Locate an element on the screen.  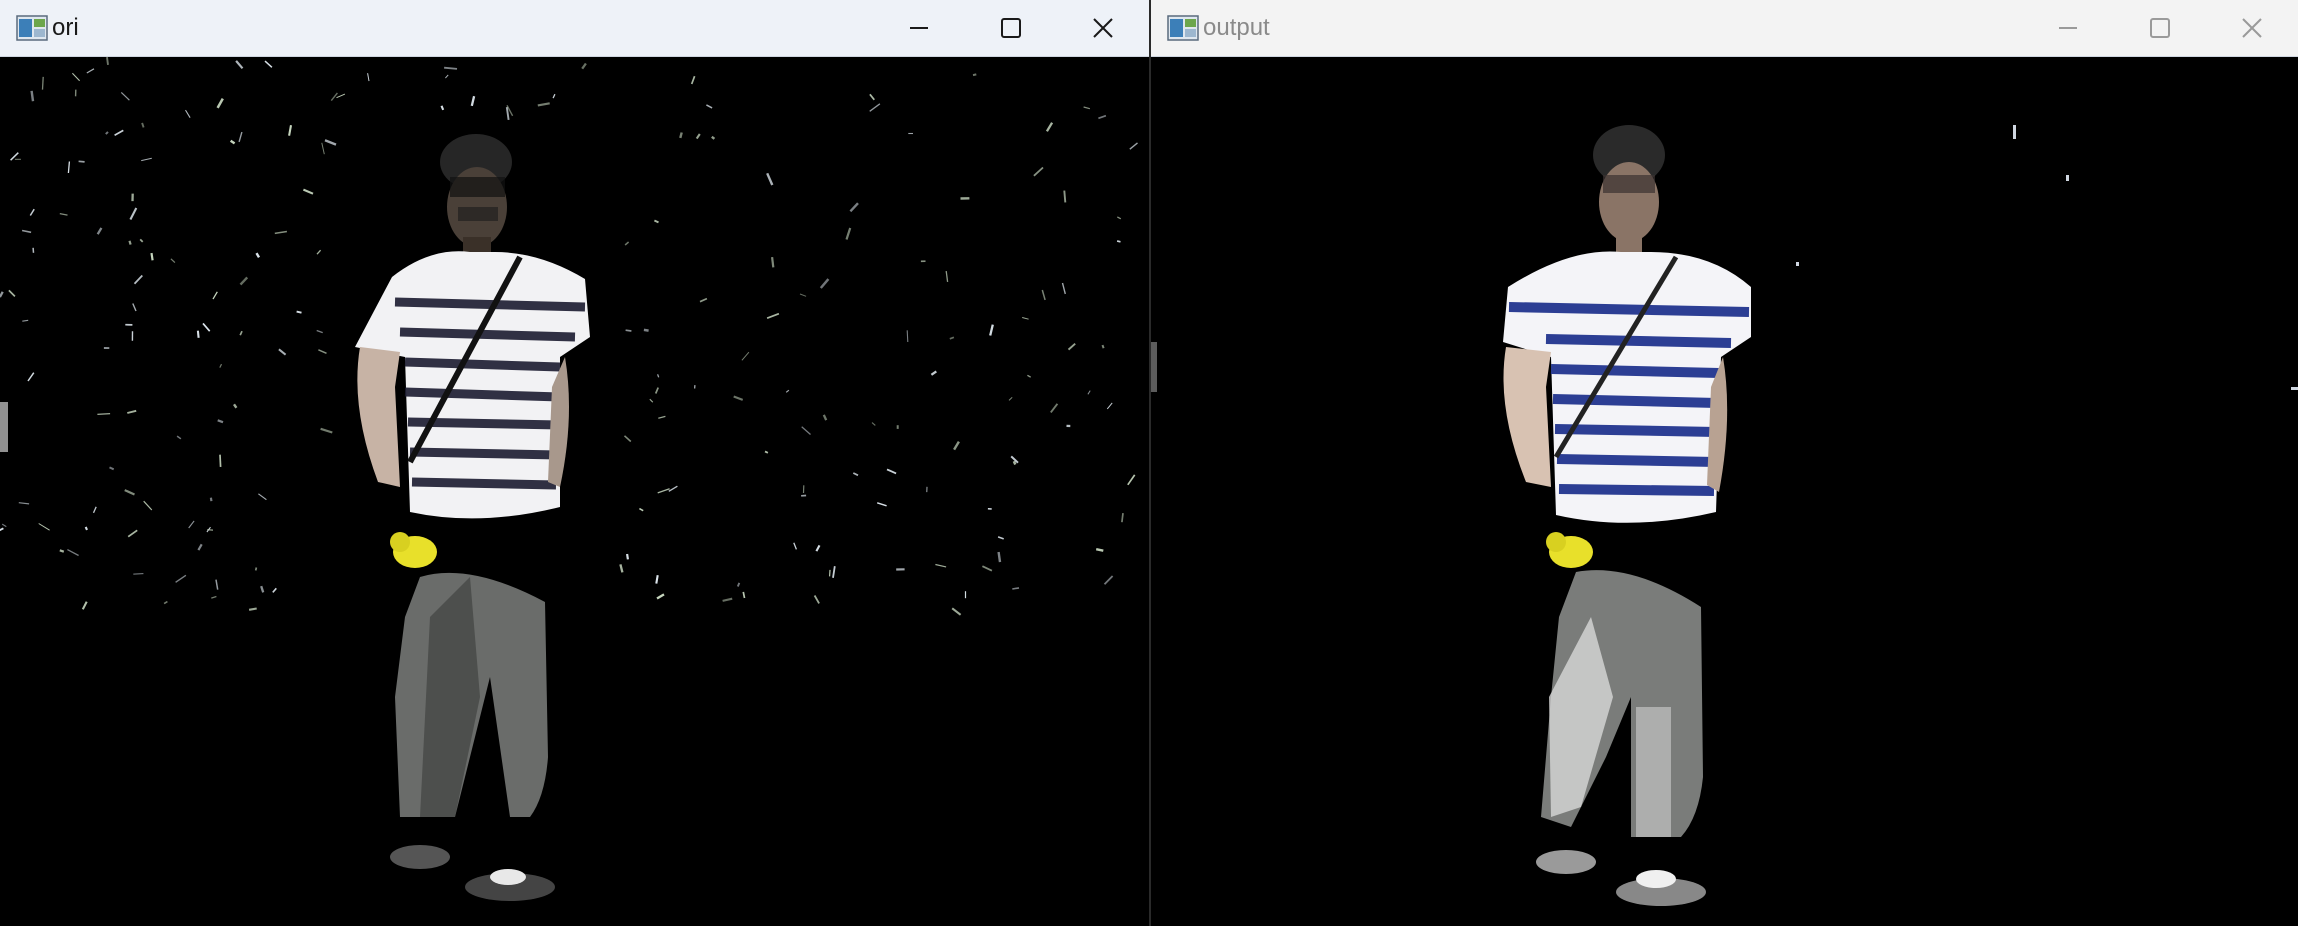
window-title: output is located at coordinates (1236, 27).